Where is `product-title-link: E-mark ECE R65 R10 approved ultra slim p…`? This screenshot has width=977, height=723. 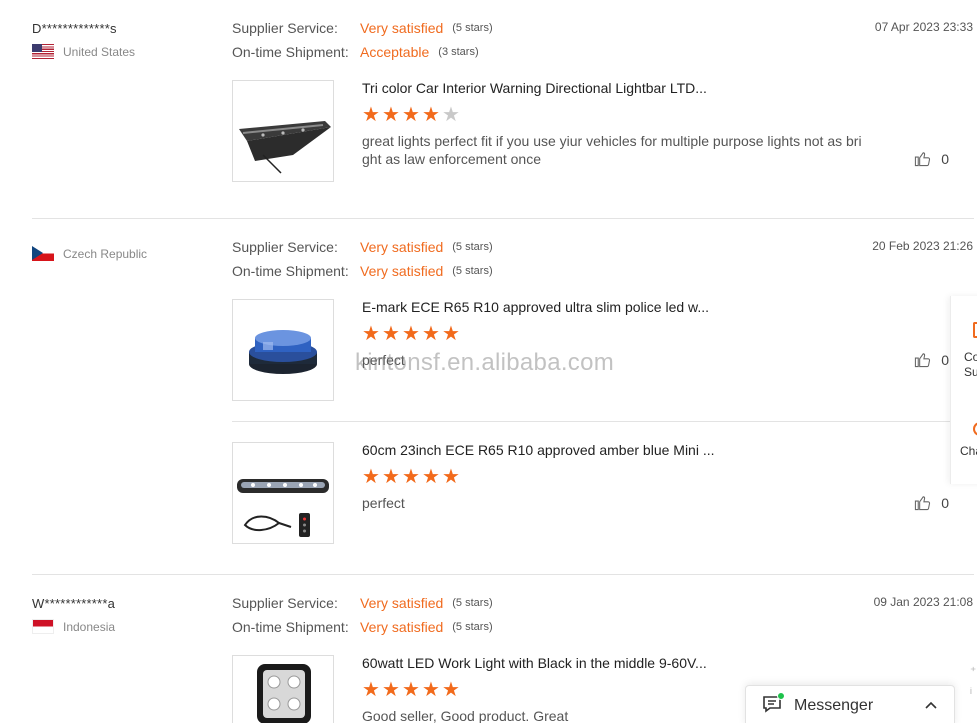 product-title-link: E-mark ECE R65 R10 approved ultra slim p… is located at coordinates (535, 307).